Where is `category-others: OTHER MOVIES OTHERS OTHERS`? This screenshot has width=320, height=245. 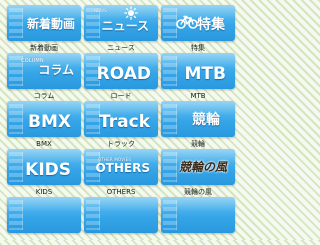 category-others: OTHER MOVIES OTHERS OTHERS is located at coordinates (121, 173).